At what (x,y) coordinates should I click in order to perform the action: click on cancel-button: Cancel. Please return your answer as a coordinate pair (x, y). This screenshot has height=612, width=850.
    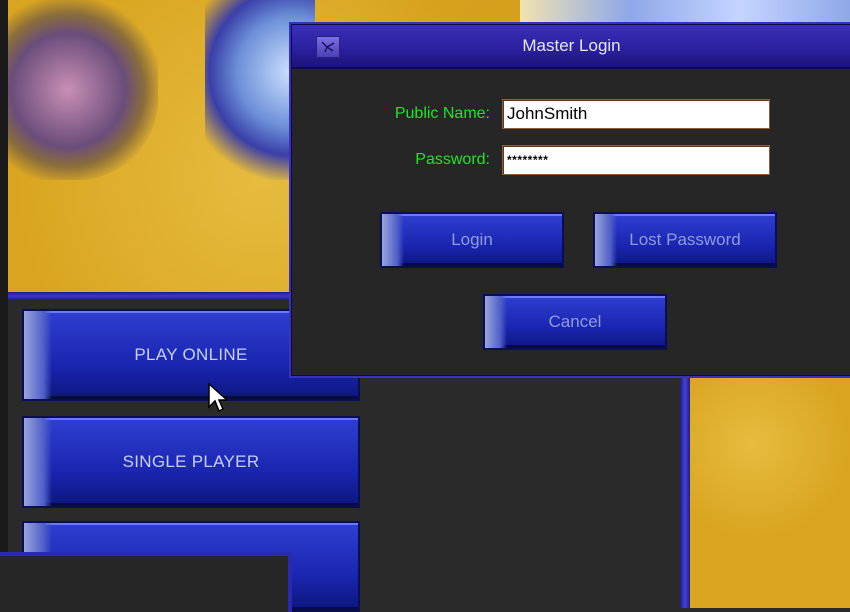
    Looking at the image, I should click on (575, 322).